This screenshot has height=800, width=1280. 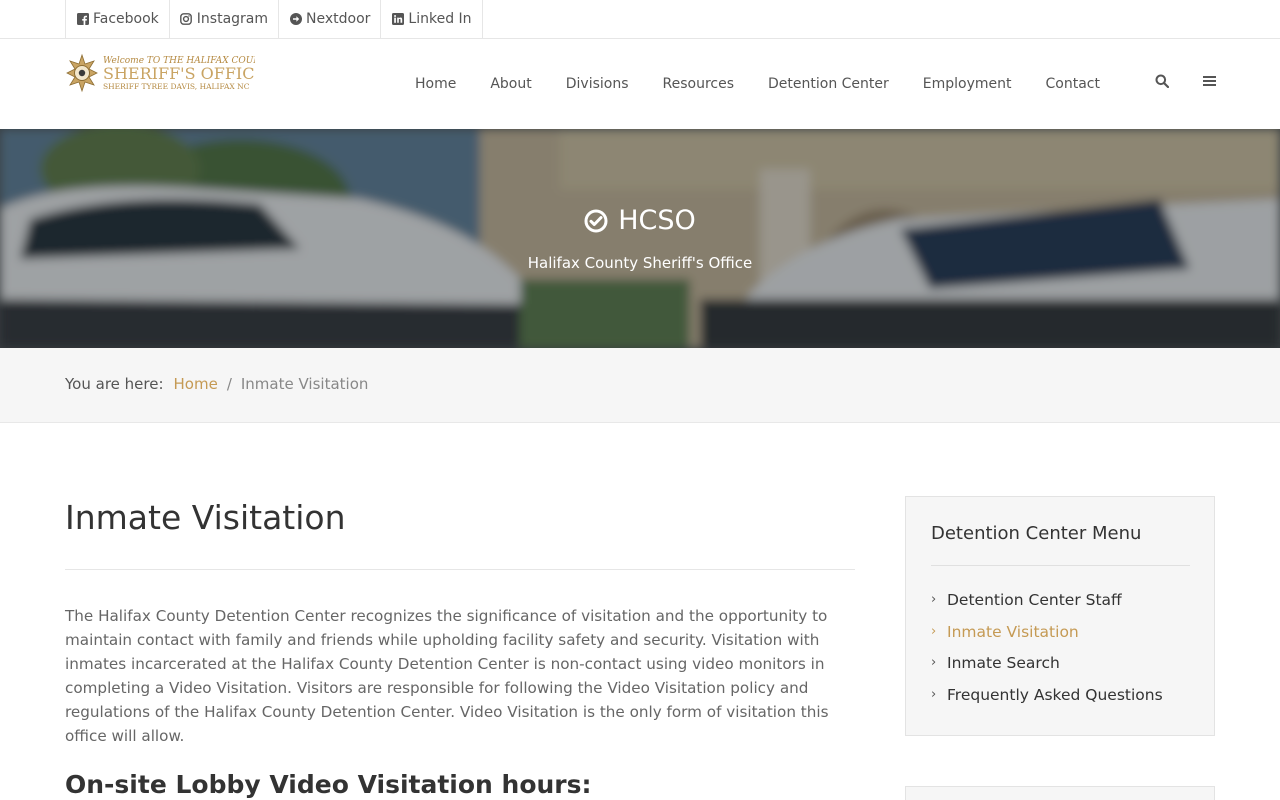 What do you see at coordinates (328, 784) in the screenshot?
I see `visitation-hours-heading: On-site Lobby Video Visitation hours:` at bounding box center [328, 784].